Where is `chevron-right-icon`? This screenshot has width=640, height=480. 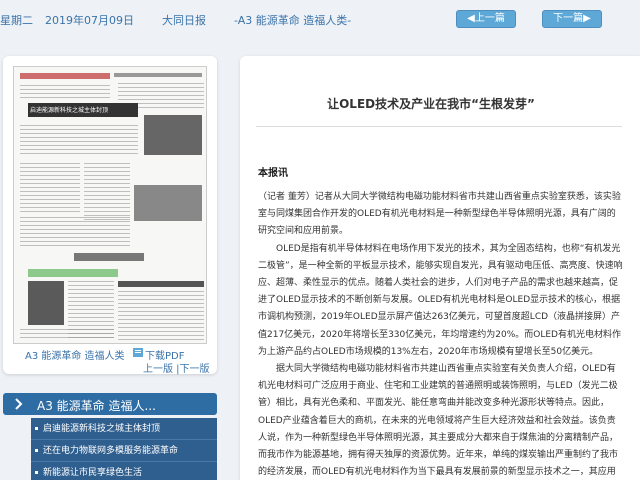 chevron-right-icon is located at coordinates (19, 404).